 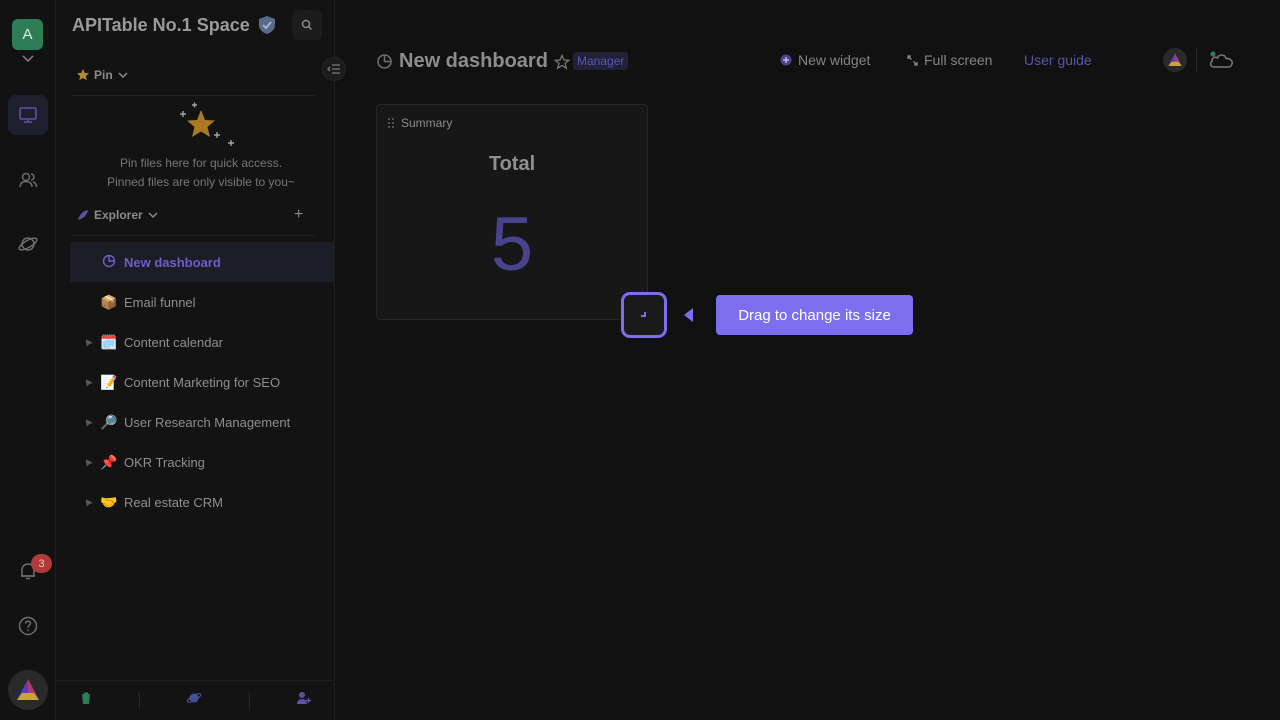 I want to click on collapse-sidebar-button, so click(x=334, y=69).